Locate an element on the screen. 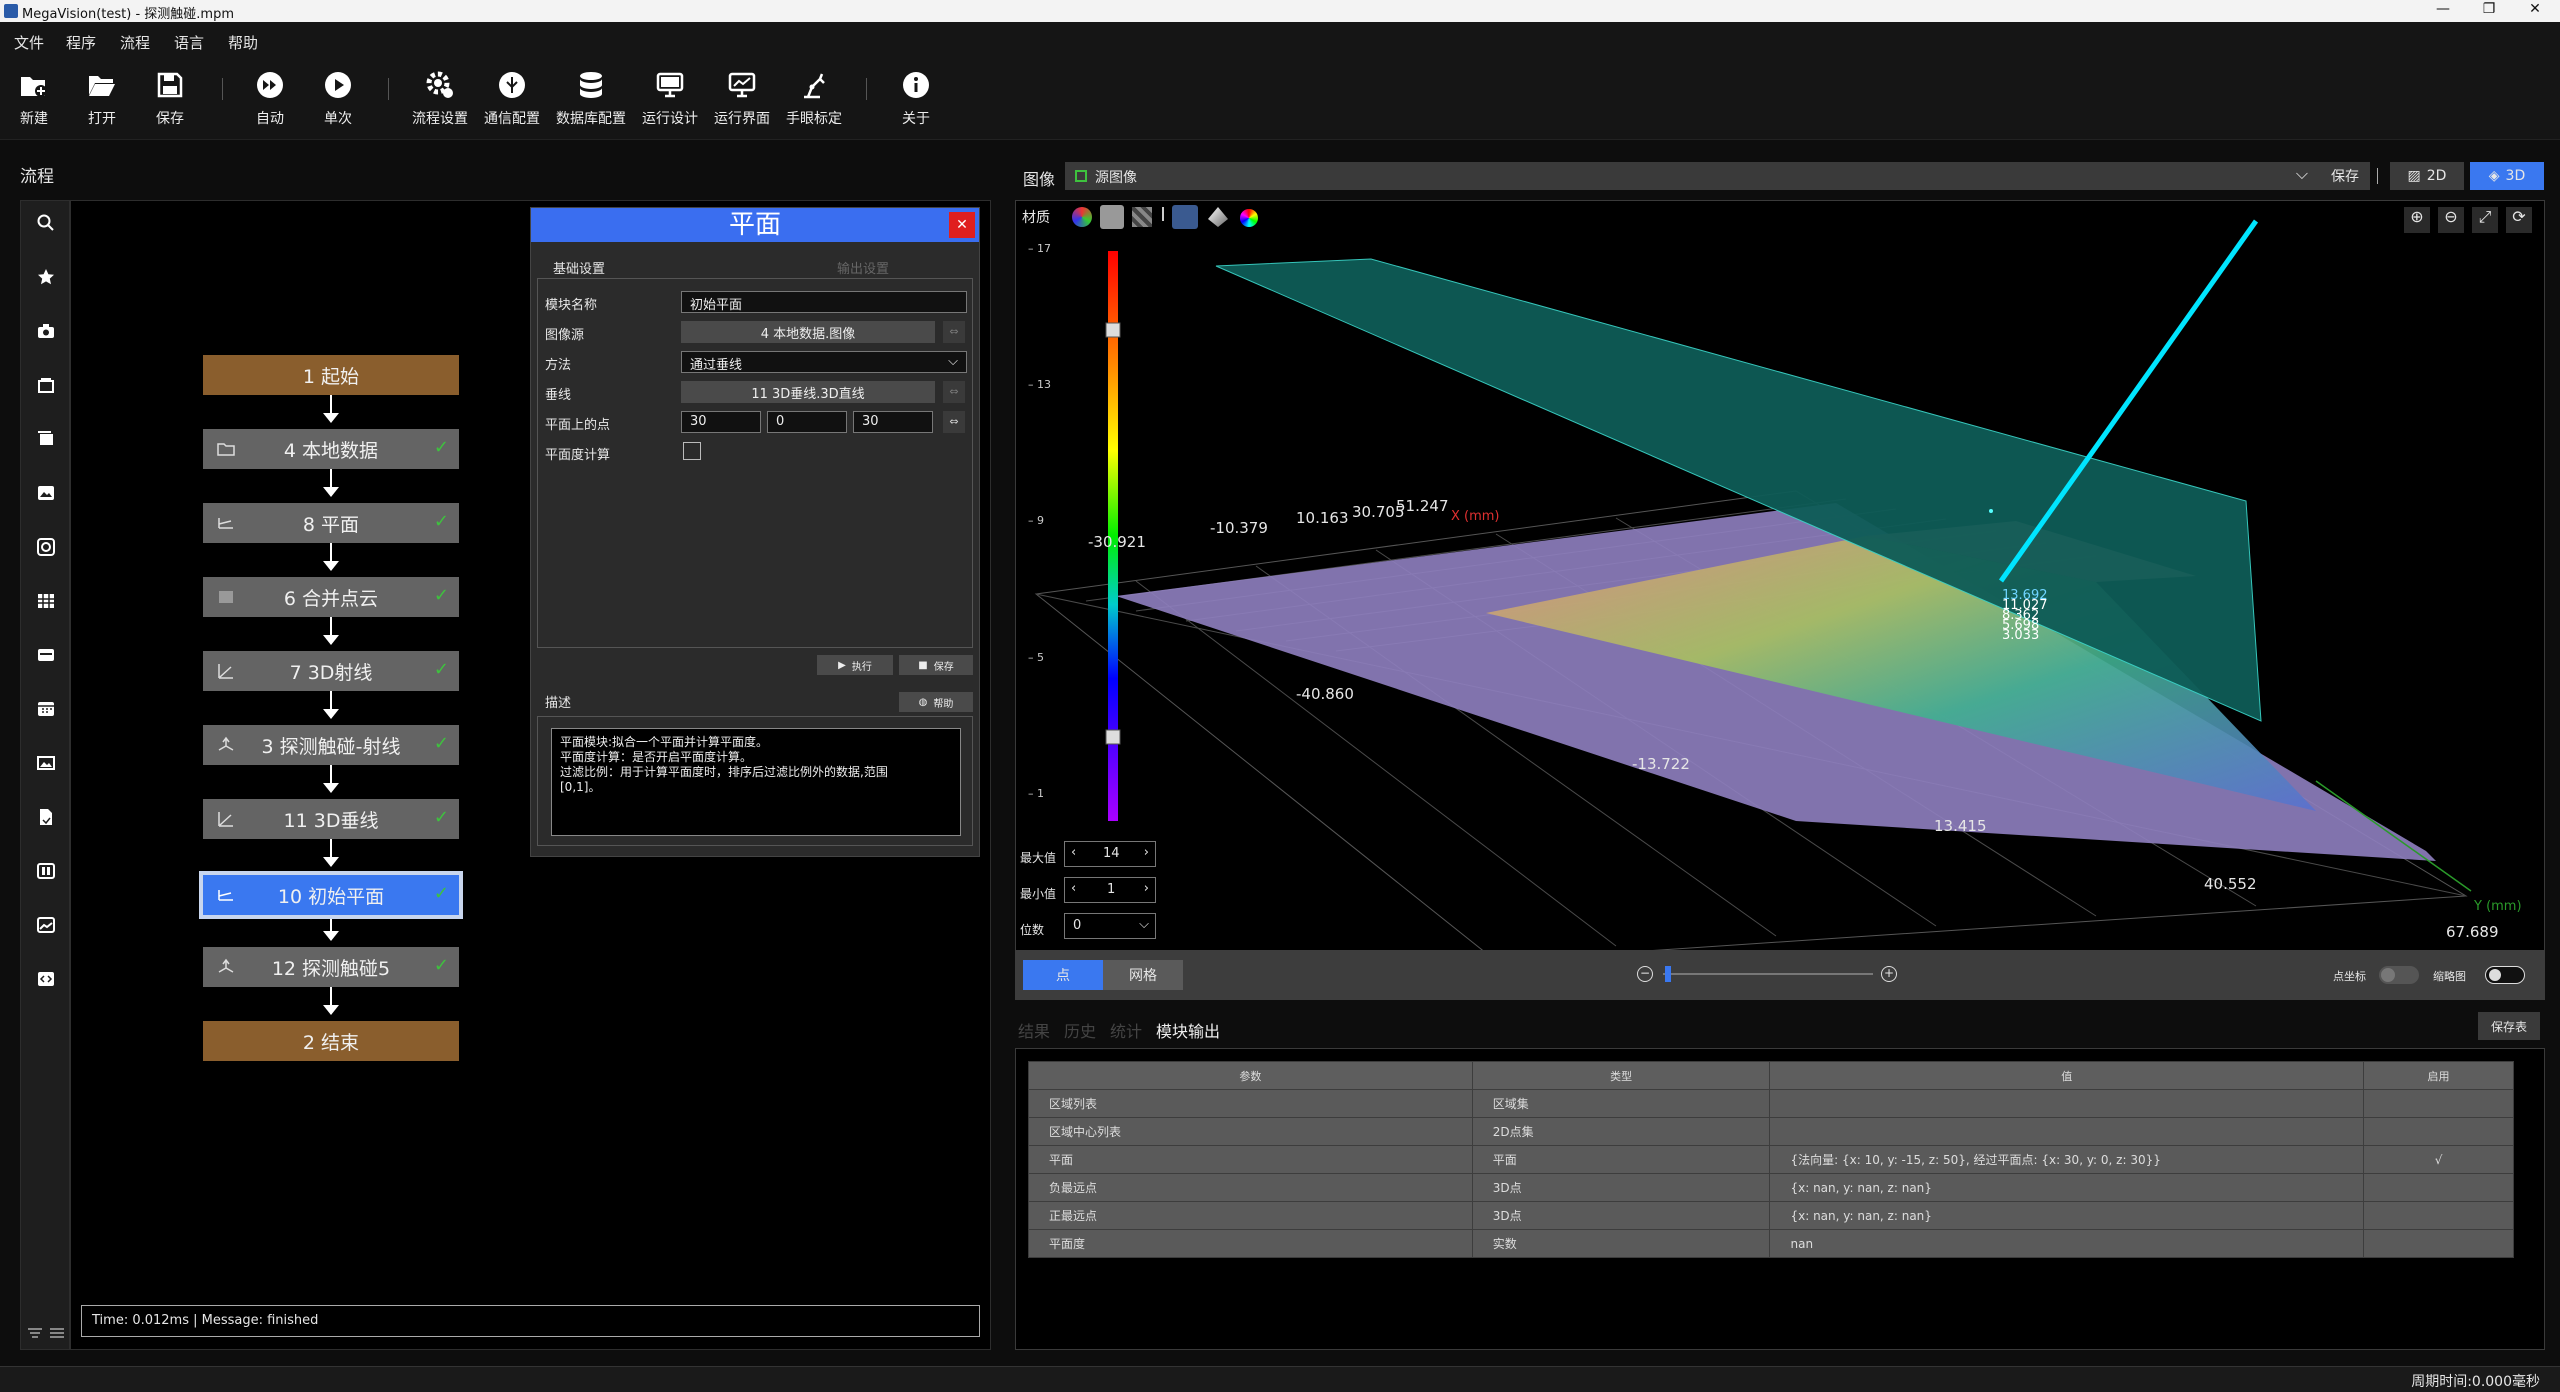 This screenshot has width=2560, height=1392. flow-node-merge-cloud: 6 合并点云 ✓ is located at coordinates (331, 597).